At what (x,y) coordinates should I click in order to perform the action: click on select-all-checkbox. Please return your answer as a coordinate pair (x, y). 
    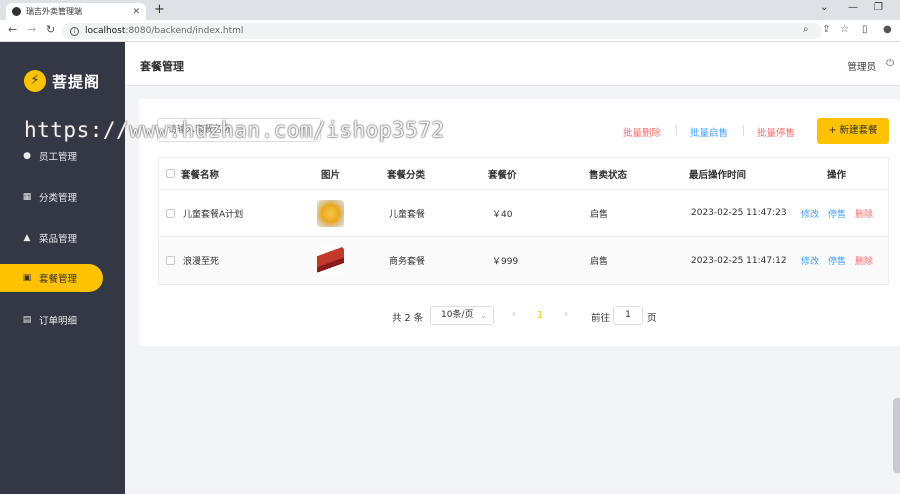
    Looking at the image, I should click on (170, 173).